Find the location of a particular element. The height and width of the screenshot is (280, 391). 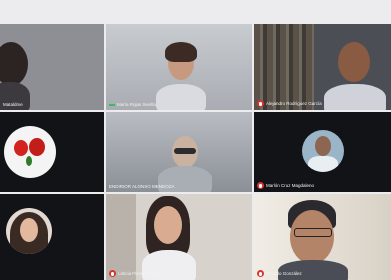

avatar-shirt is located at coordinates (323, 164).